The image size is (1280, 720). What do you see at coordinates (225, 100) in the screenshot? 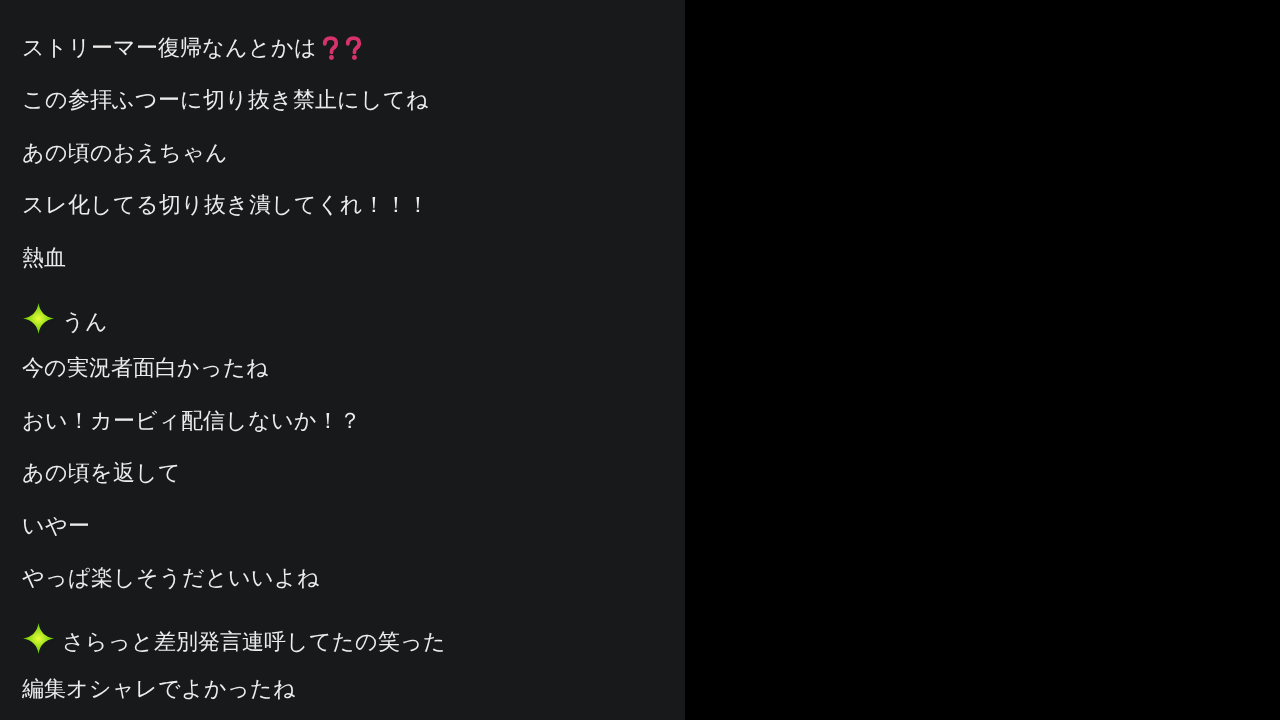
I see `chat-message: この参拝ふつーに切り抜き禁止にしてね` at bounding box center [225, 100].